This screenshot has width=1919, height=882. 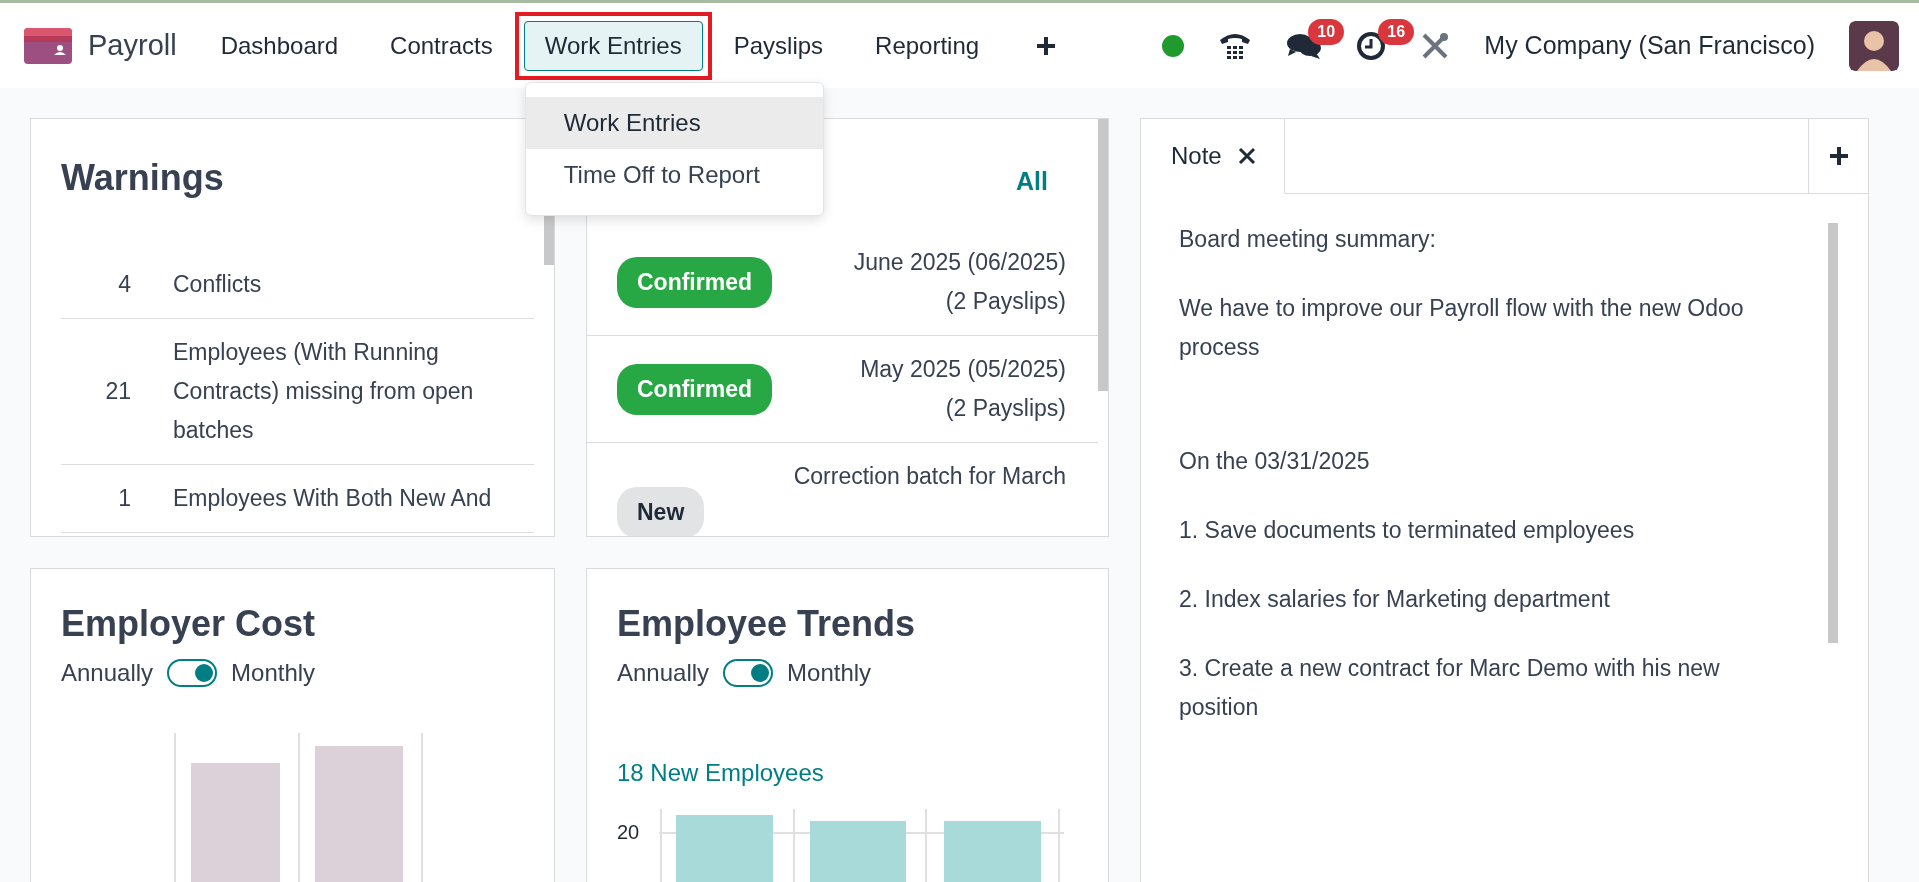 I want to click on notification-badge: 16, so click(x=1396, y=31).